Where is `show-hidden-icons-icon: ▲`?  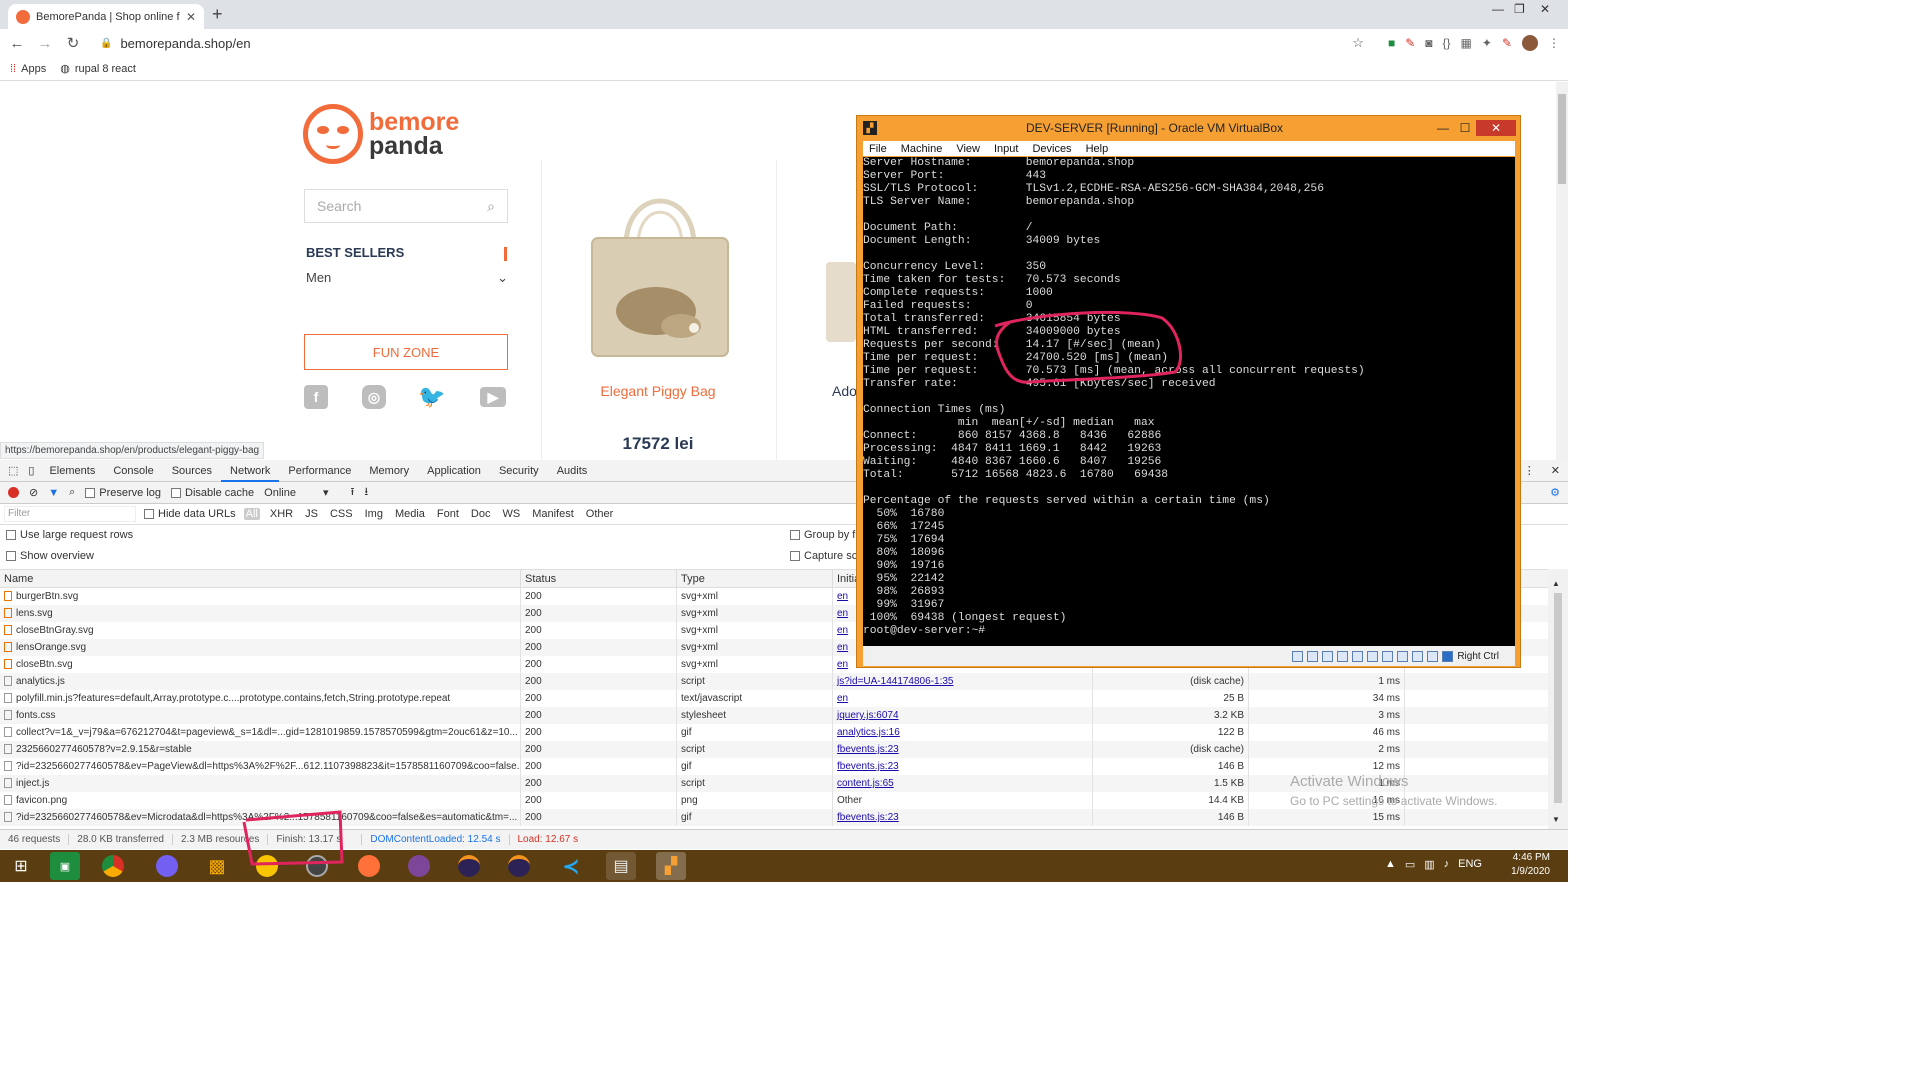
show-hidden-icons-icon: ▲ is located at coordinates (1390, 864).